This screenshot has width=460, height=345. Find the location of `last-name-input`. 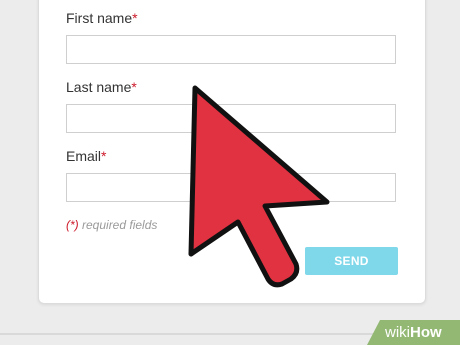

last-name-input is located at coordinates (231, 118).